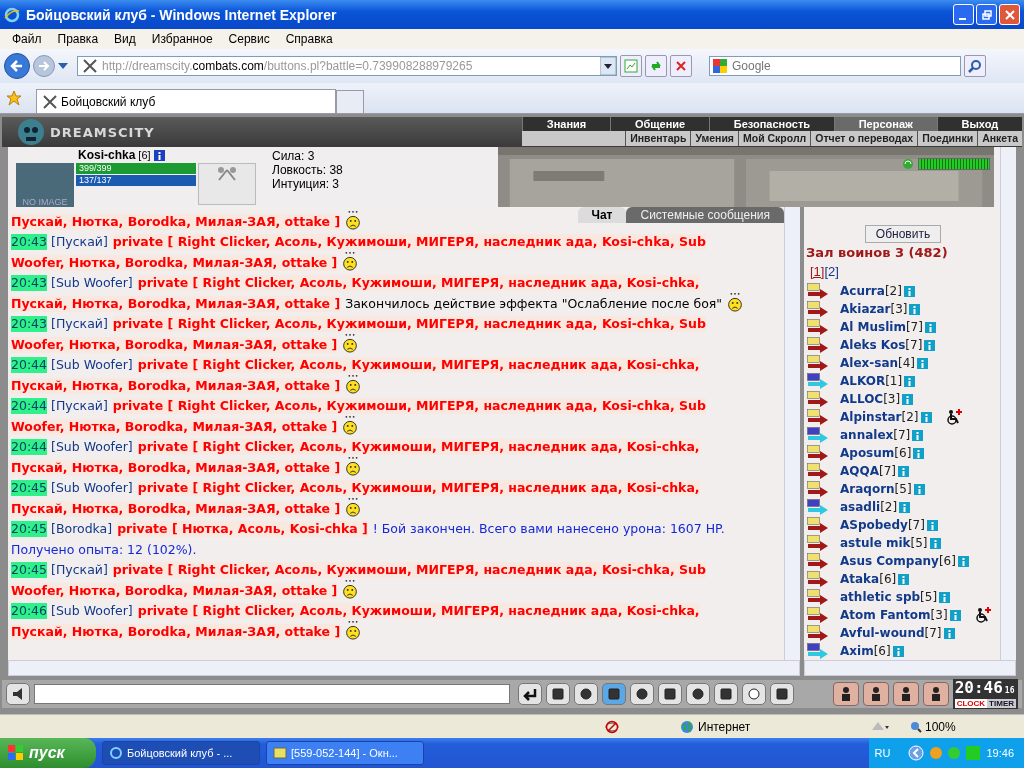 The height and width of the screenshot is (768, 1024). Describe the element at coordinates (705, 215) in the screenshot. I see `chat-tab: Системные сообщения` at that location.